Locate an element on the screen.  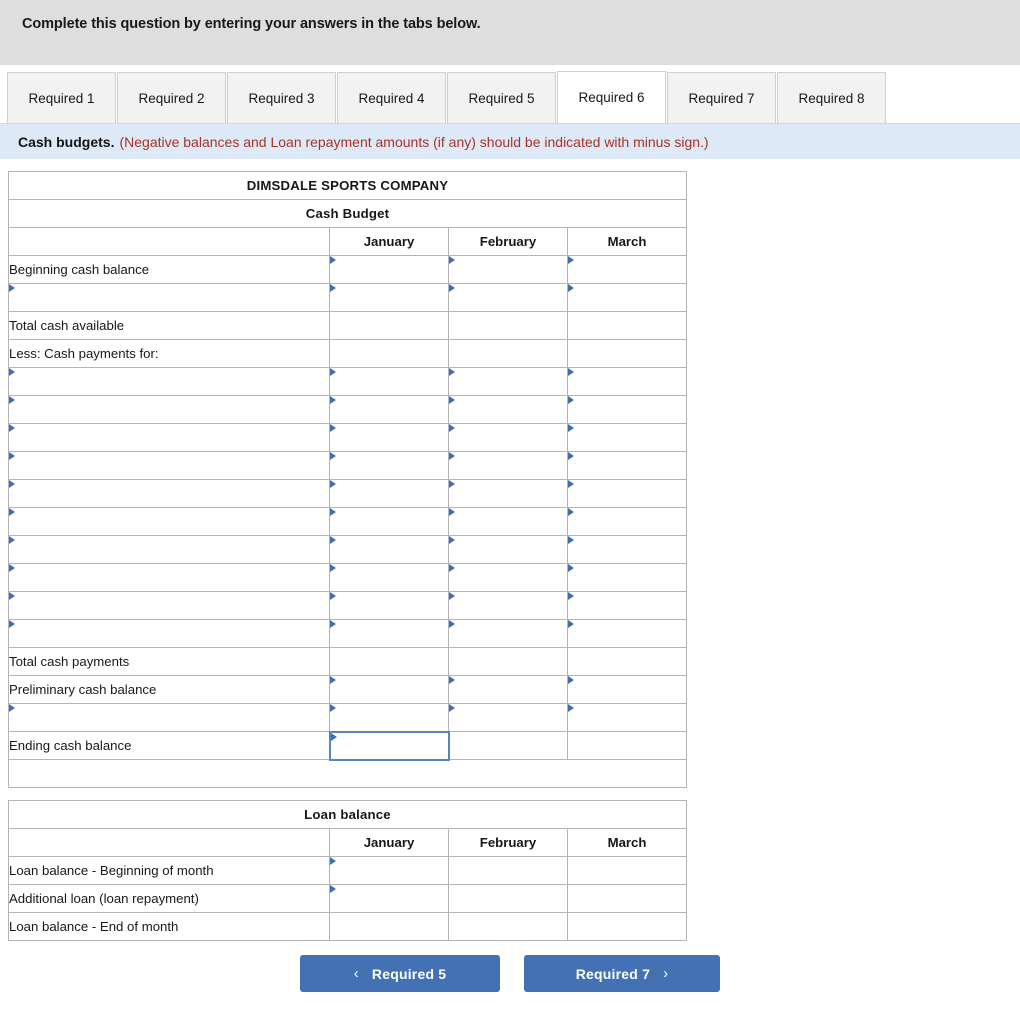
tab-required-7: Required 7 is located at coordinates (721, 97).